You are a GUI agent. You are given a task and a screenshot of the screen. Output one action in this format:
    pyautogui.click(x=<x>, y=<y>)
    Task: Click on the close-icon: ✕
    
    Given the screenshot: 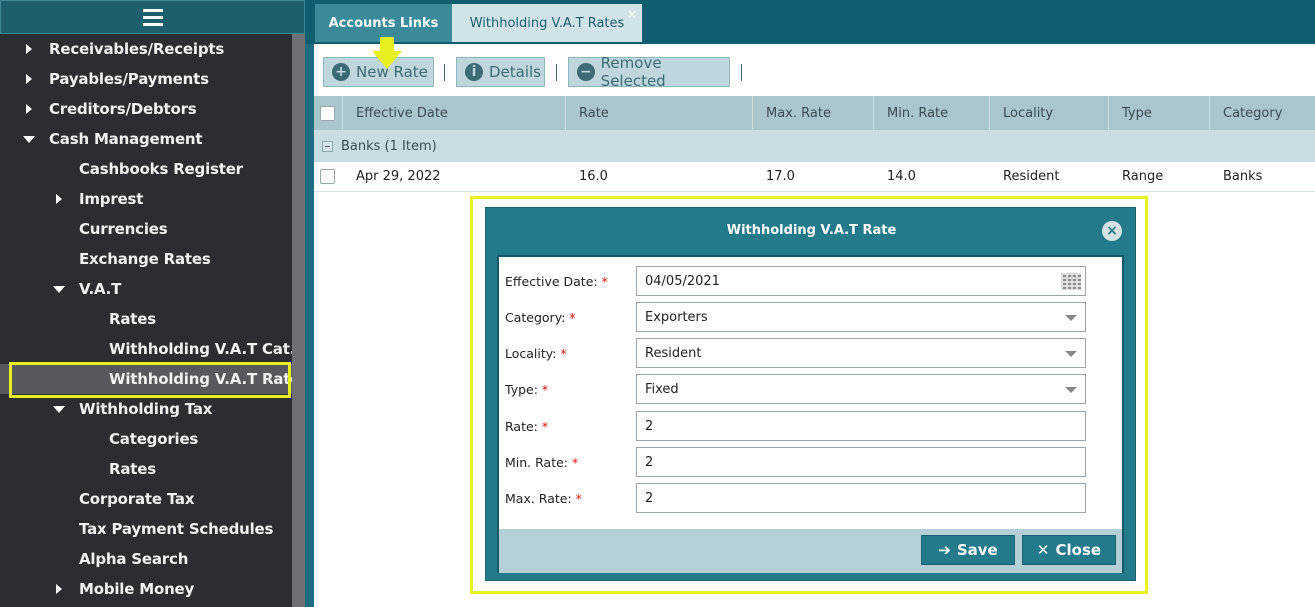 What is the action you would take?
    pyautogui.click(x=1043, y=550)
    